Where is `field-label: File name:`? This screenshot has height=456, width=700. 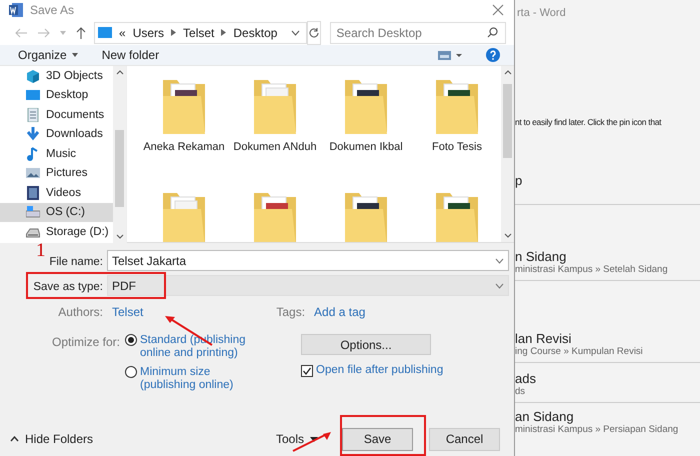
field-label: File name: is located at coordinates (76, 262).